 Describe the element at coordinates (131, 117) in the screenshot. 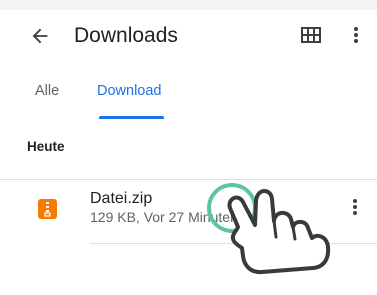

I see `tab-selected-indicator` at that location.